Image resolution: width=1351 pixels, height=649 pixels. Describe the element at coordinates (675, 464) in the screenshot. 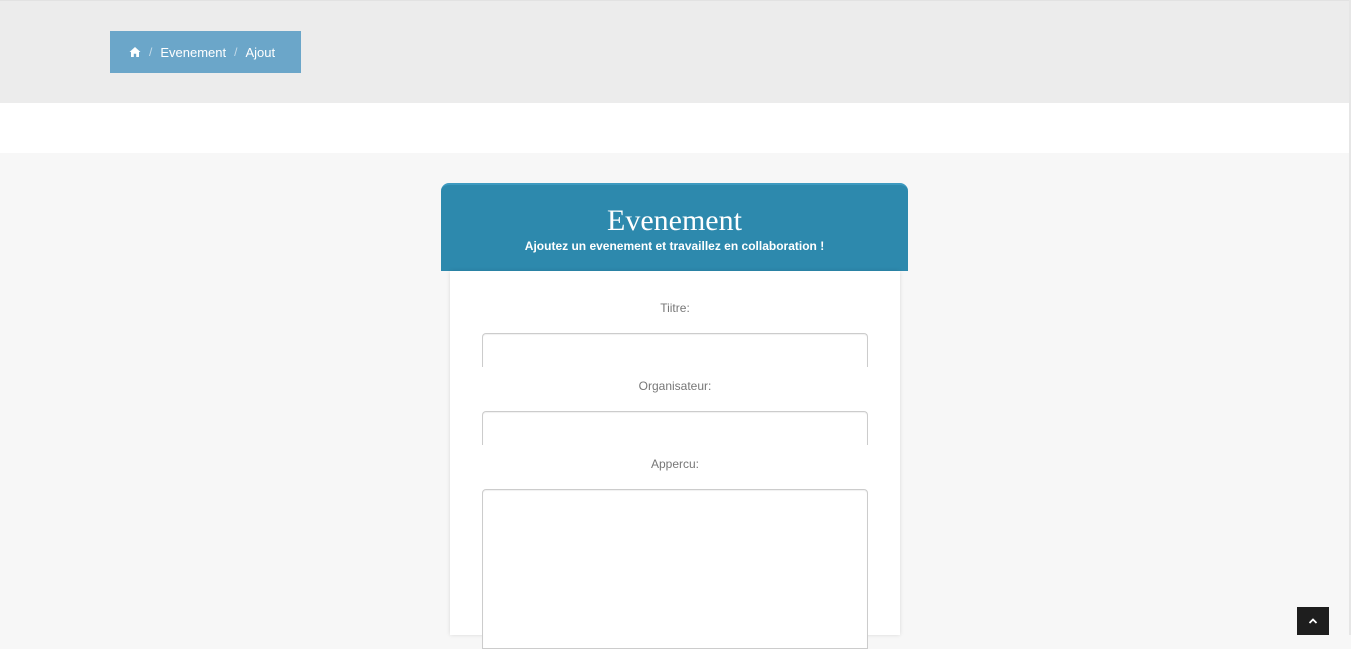

I see `appercu-label: Appercu:` at that location.